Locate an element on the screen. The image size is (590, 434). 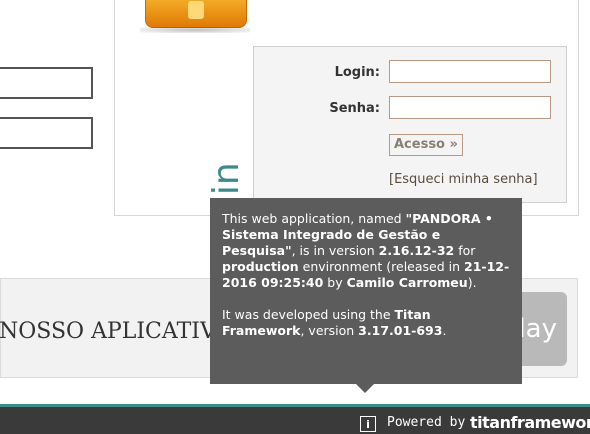
tooltip-text: for is located at coordinates (465, 250).